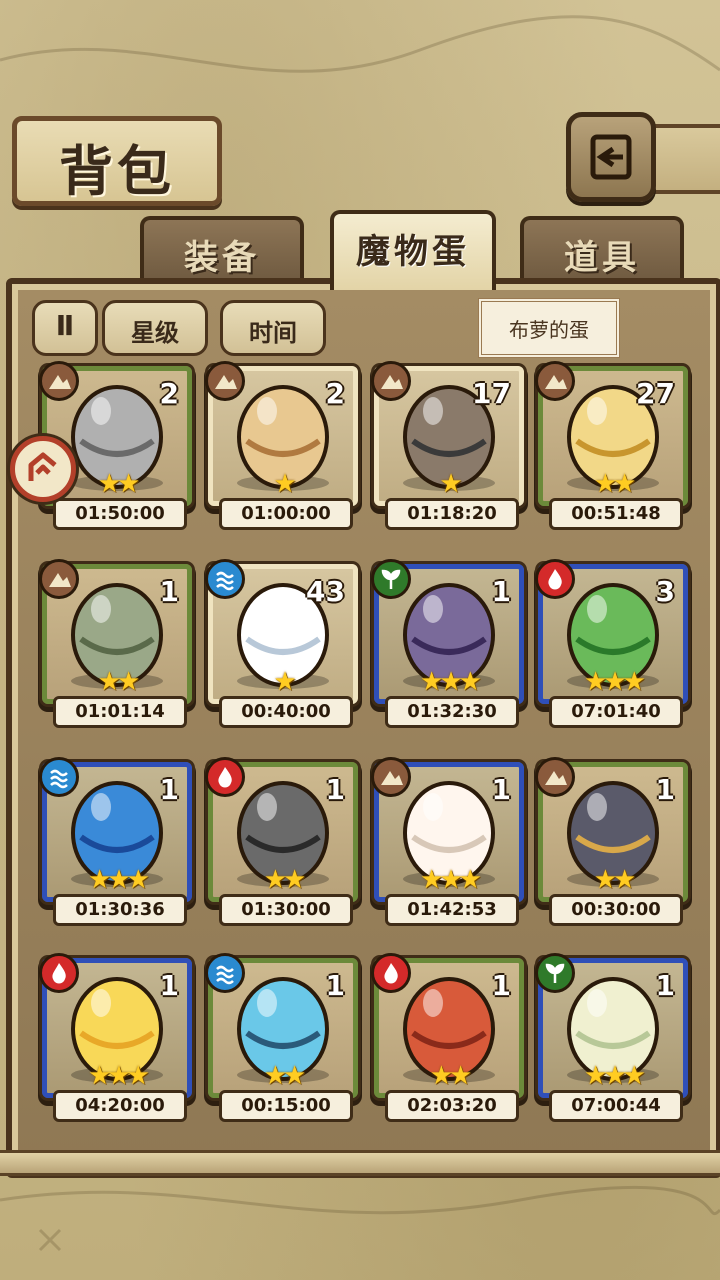  Describe the element at coordinates (452, 909) in the screenshot. I see `hatch-timer-text: 01:42:53` at that location.